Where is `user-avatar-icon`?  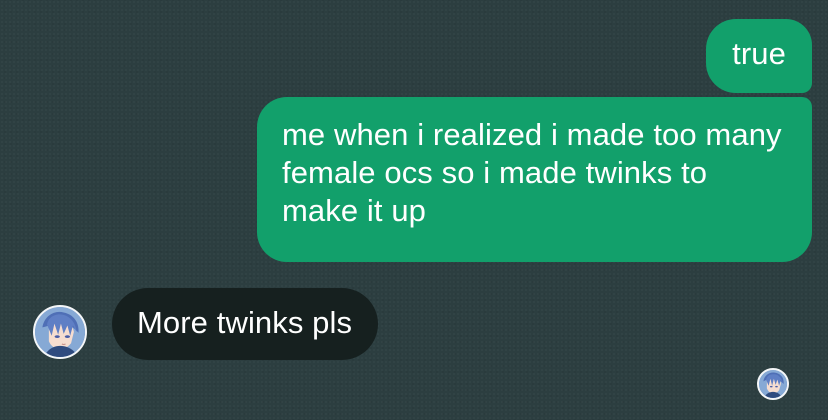
user-avatar-icon is located at coordinates (60, 332).